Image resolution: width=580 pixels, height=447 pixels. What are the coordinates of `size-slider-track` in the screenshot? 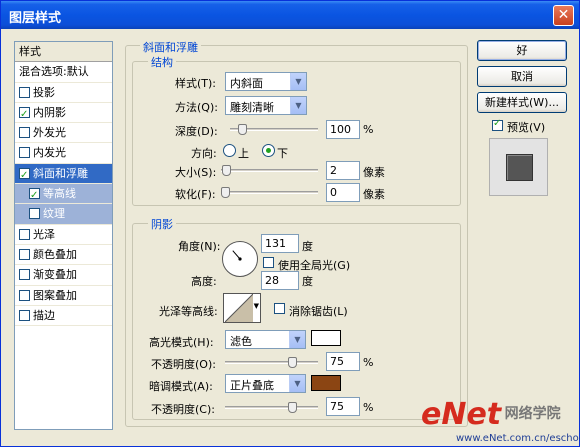 It's located at (269, 170).